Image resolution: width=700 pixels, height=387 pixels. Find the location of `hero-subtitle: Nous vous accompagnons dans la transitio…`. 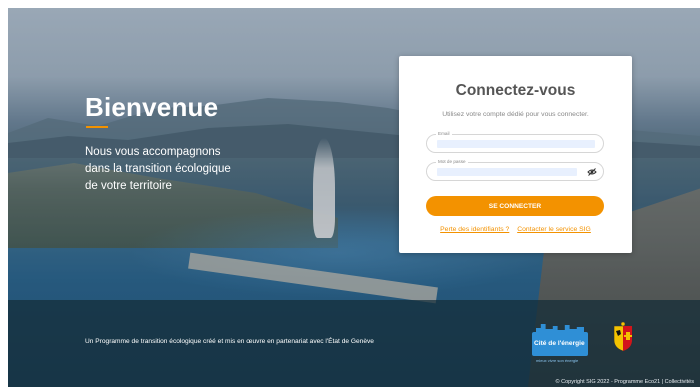

hero-subtitle: Nous vous accompagnons dans la transitio… is located at coordinates (190, 169).